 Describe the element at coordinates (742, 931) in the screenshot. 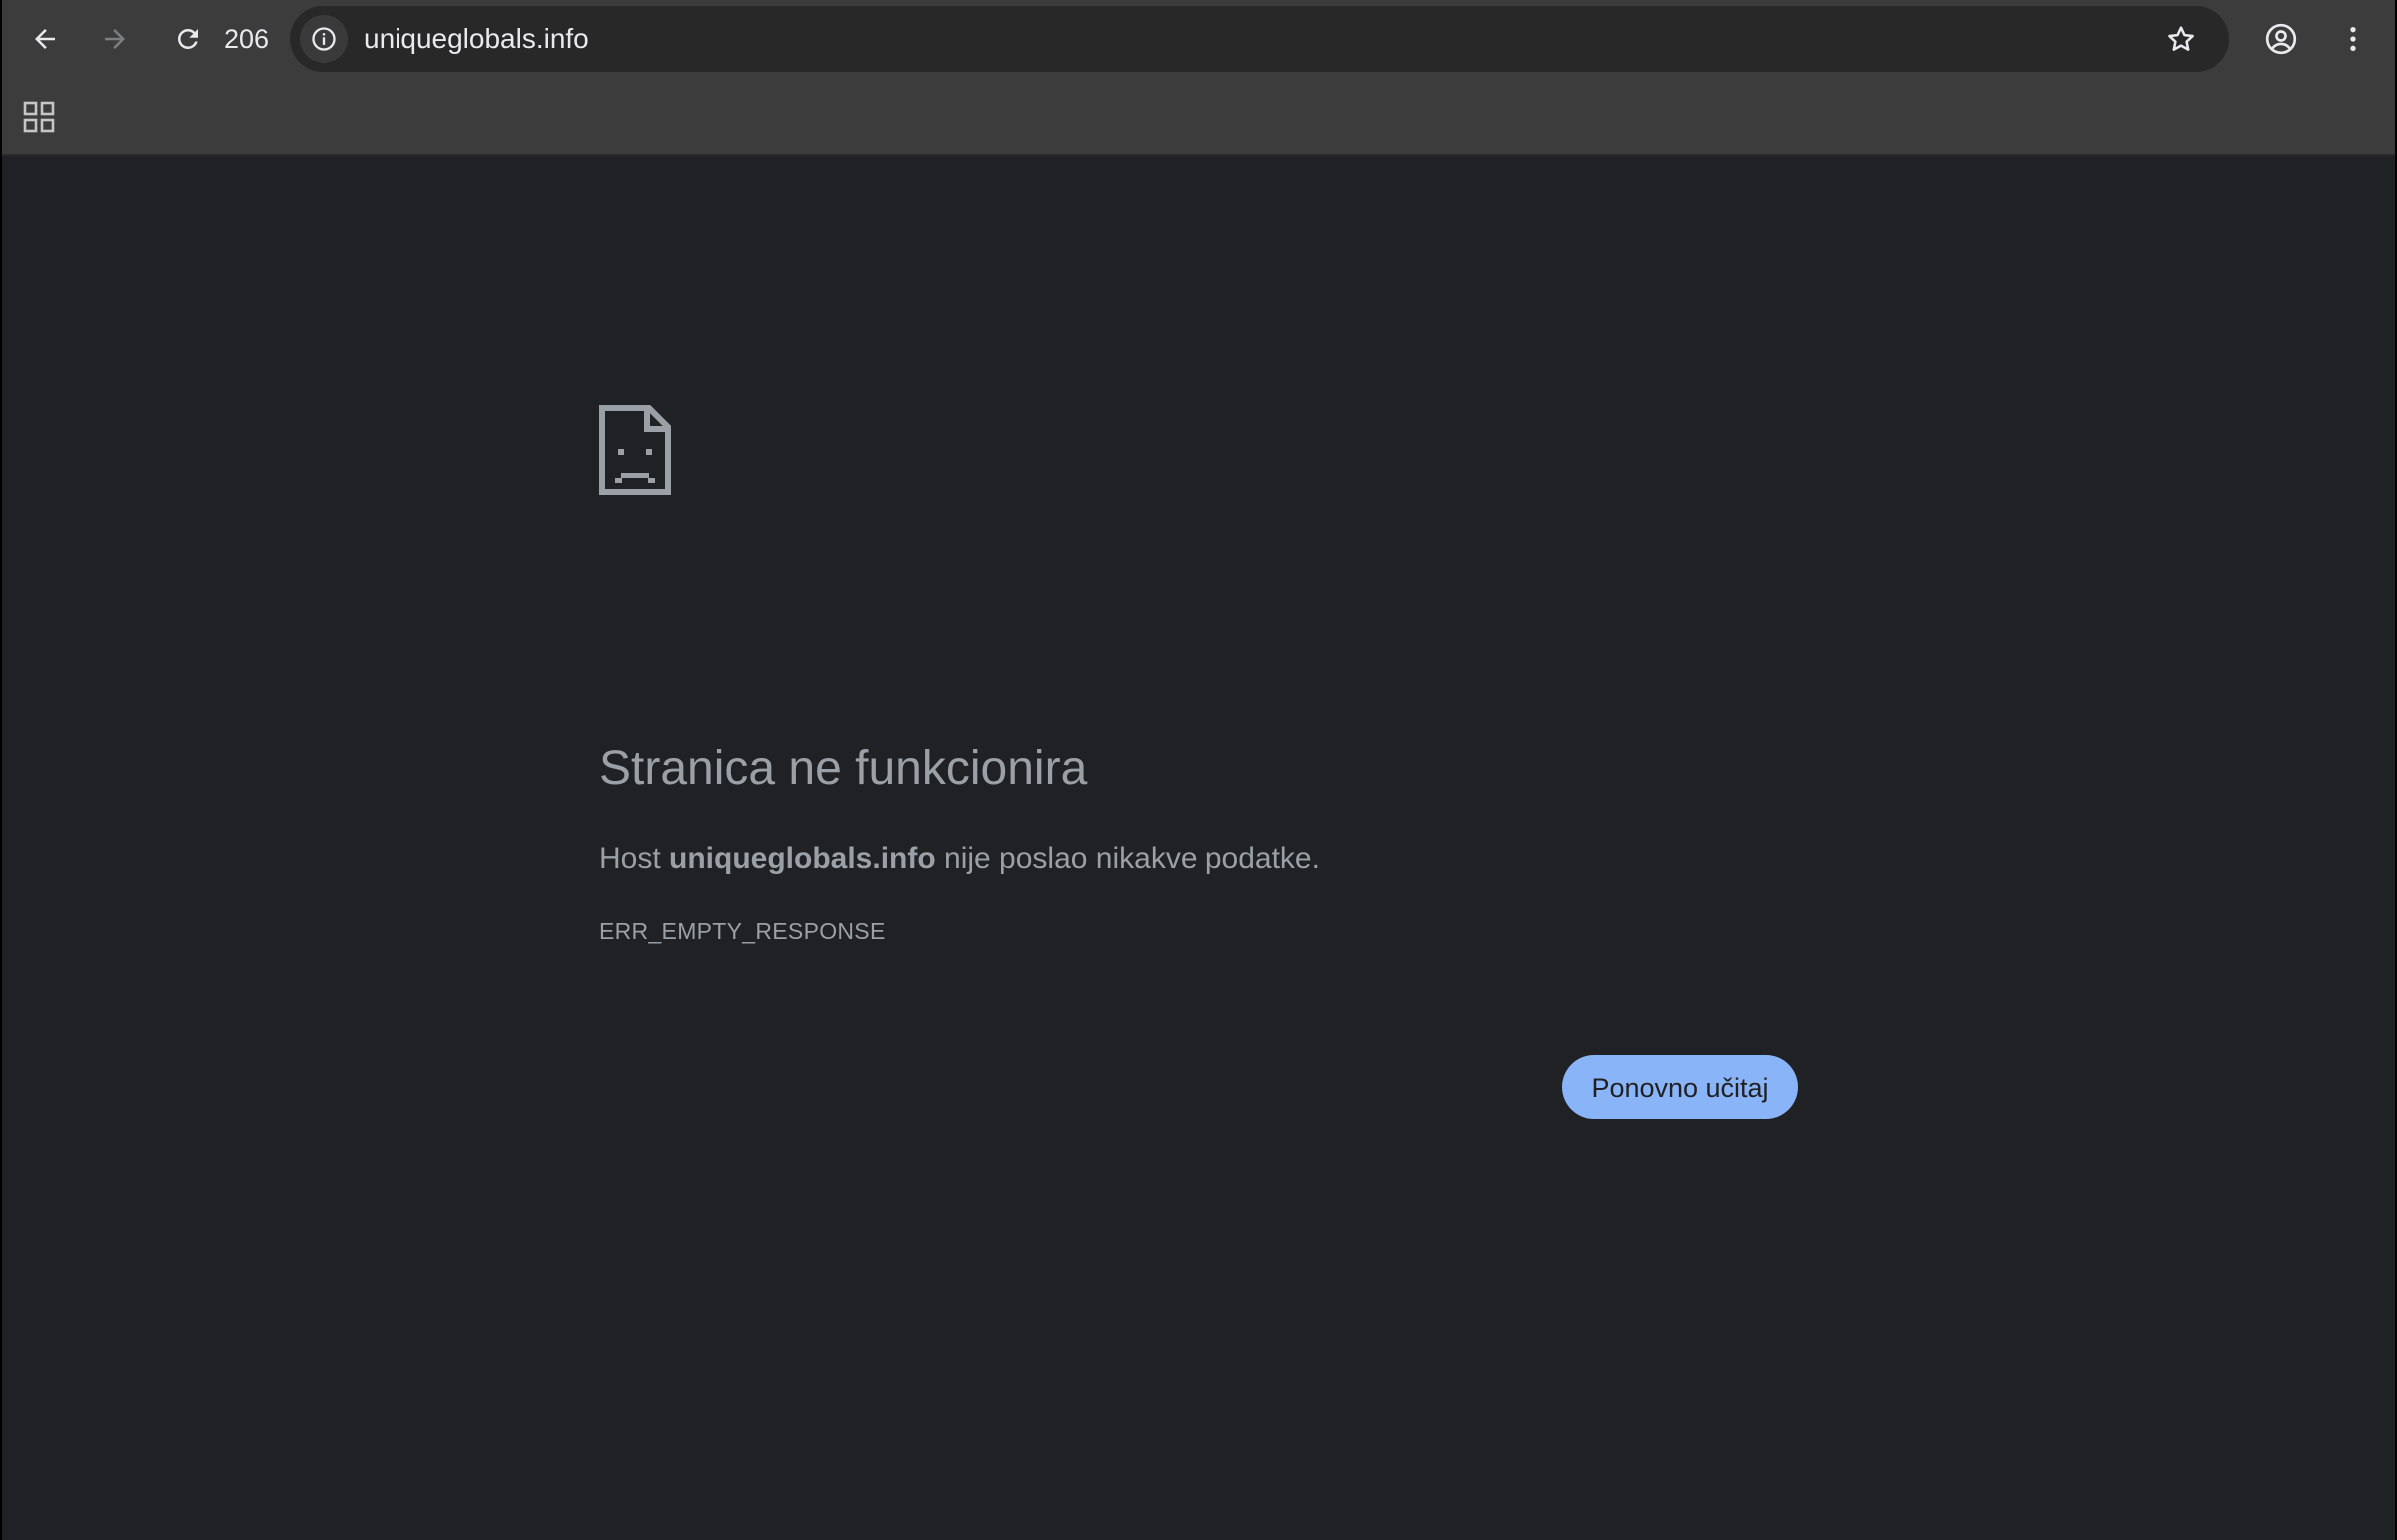

I see `error-code: ERR_EMPTY_RESPONSE` at that location.